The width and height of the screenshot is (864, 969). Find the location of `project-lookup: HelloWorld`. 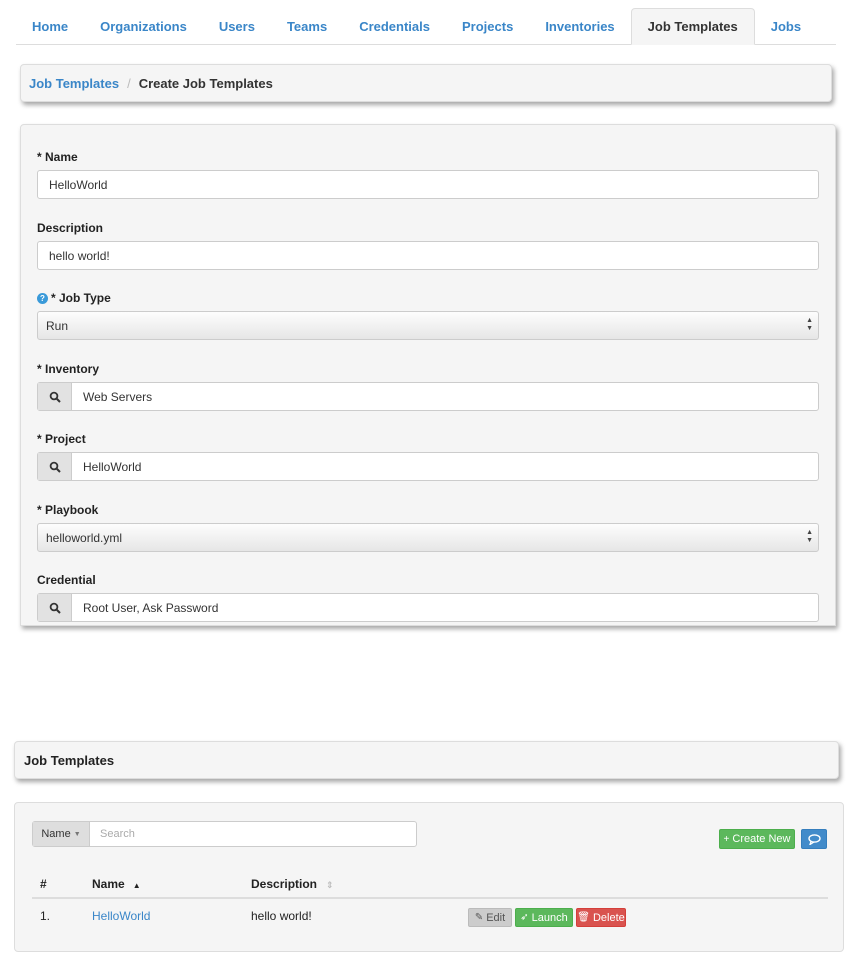

project-lookup: HelloWorld is located at coordinates (428, 466).